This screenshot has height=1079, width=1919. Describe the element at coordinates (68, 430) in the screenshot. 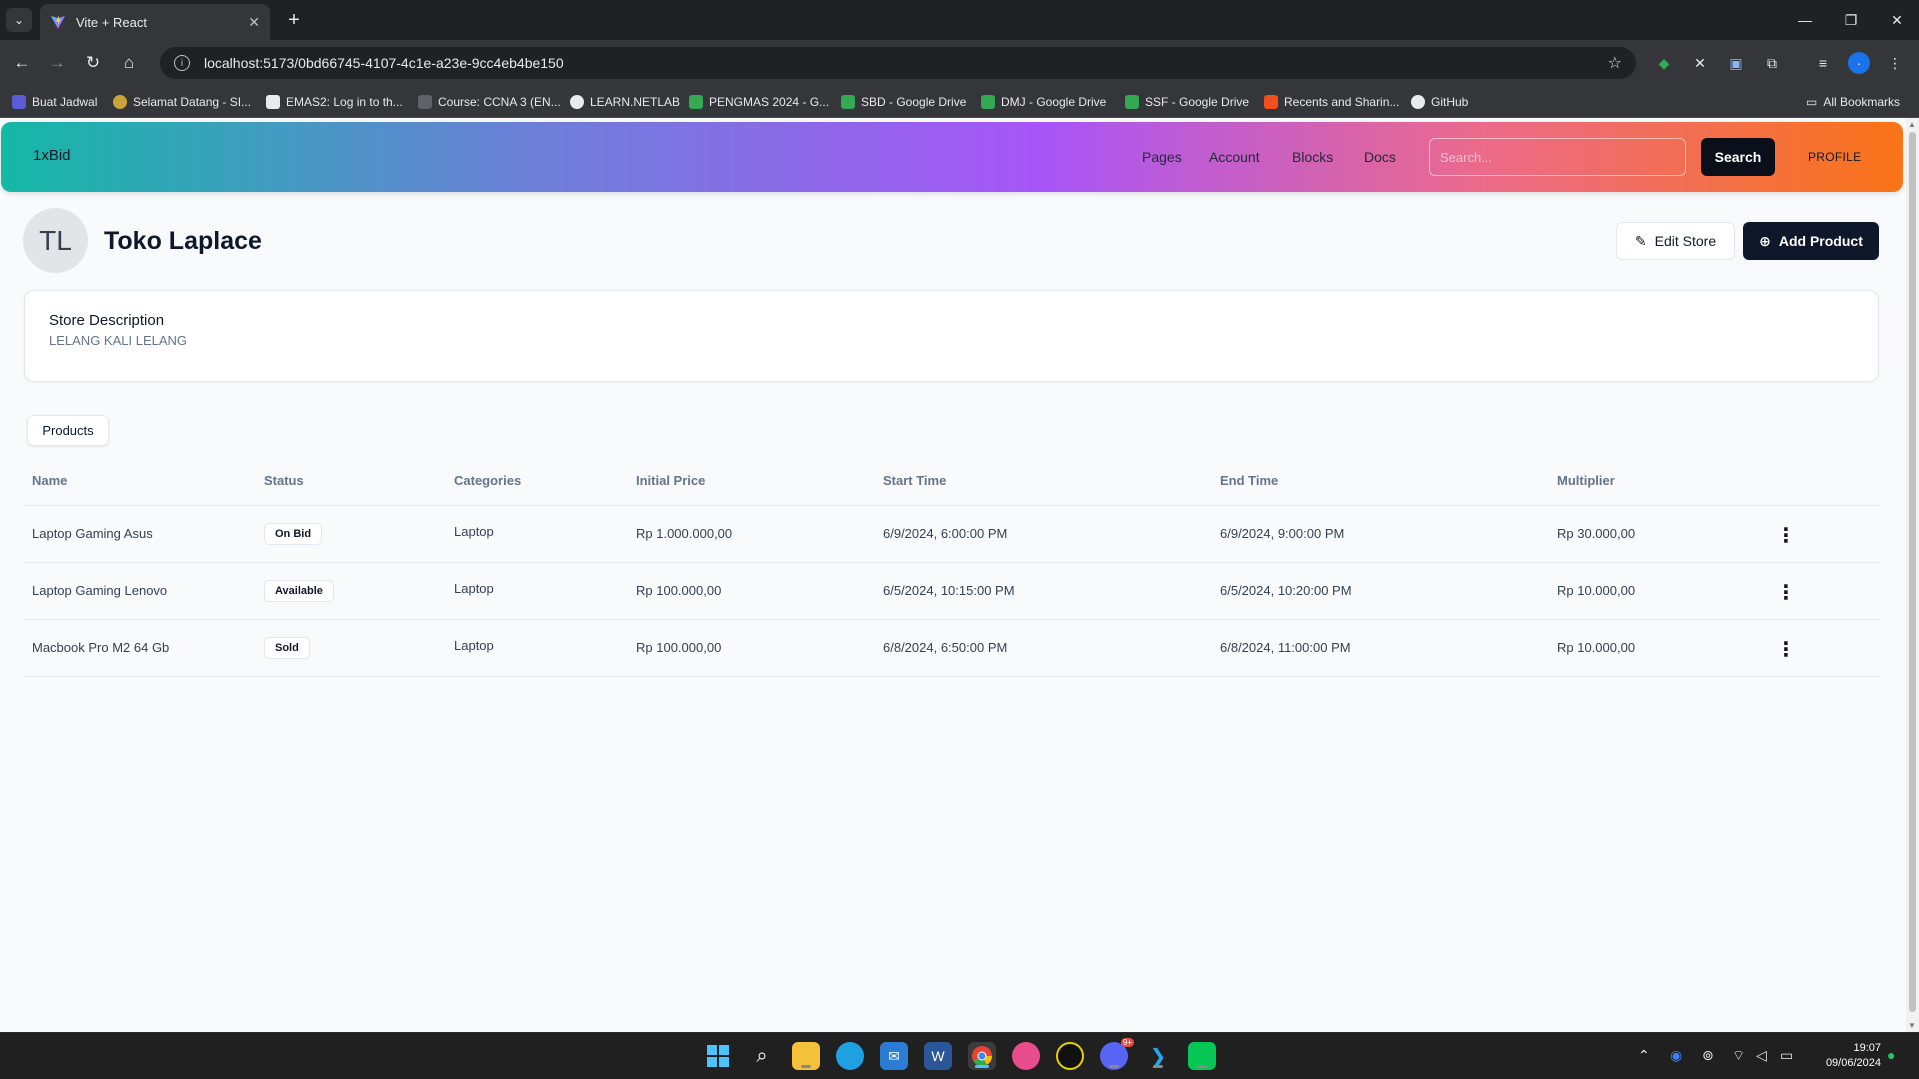

I see `tab-products: Products` at that location.